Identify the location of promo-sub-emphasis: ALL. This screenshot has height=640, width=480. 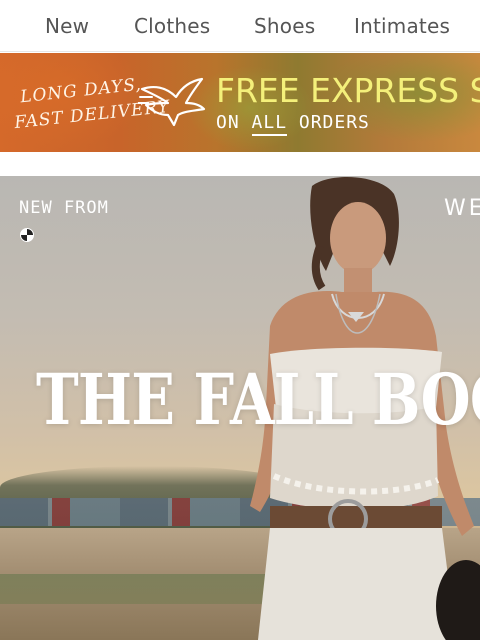
(269, 124).